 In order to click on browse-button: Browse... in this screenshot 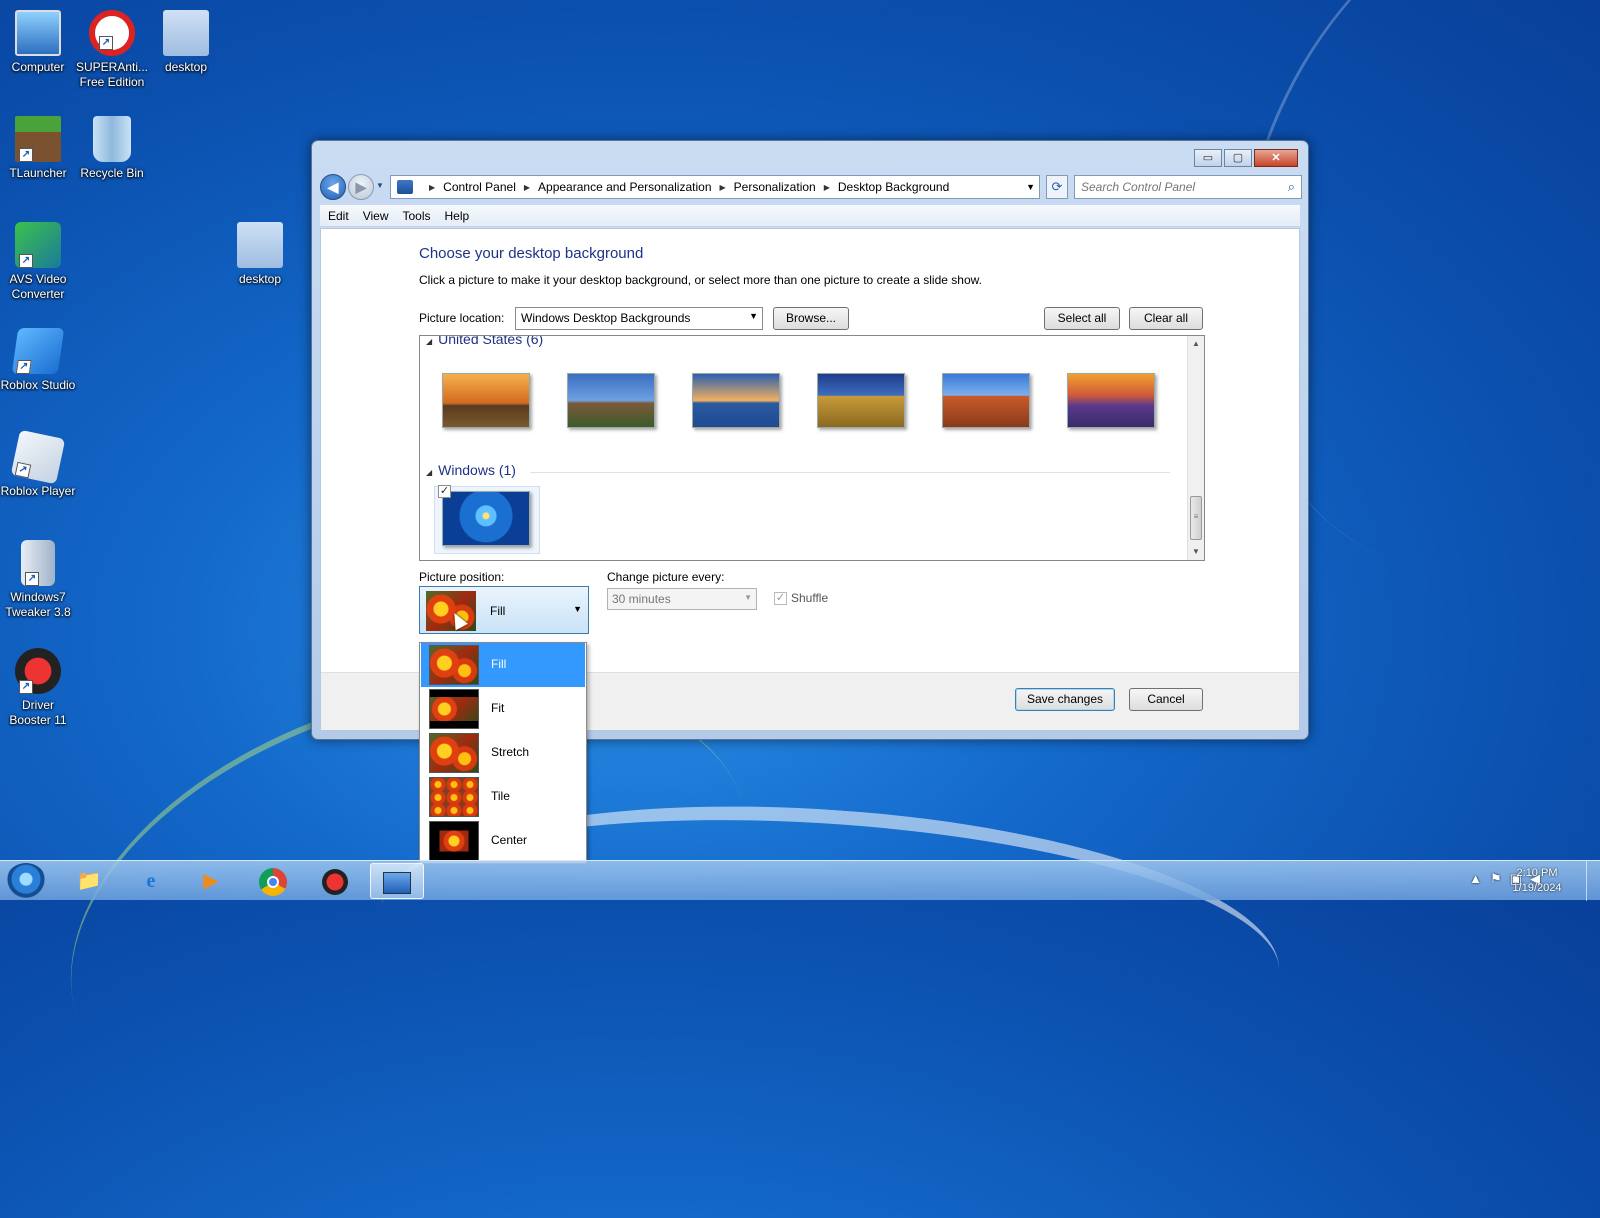, I will do `click(811, 318)`.